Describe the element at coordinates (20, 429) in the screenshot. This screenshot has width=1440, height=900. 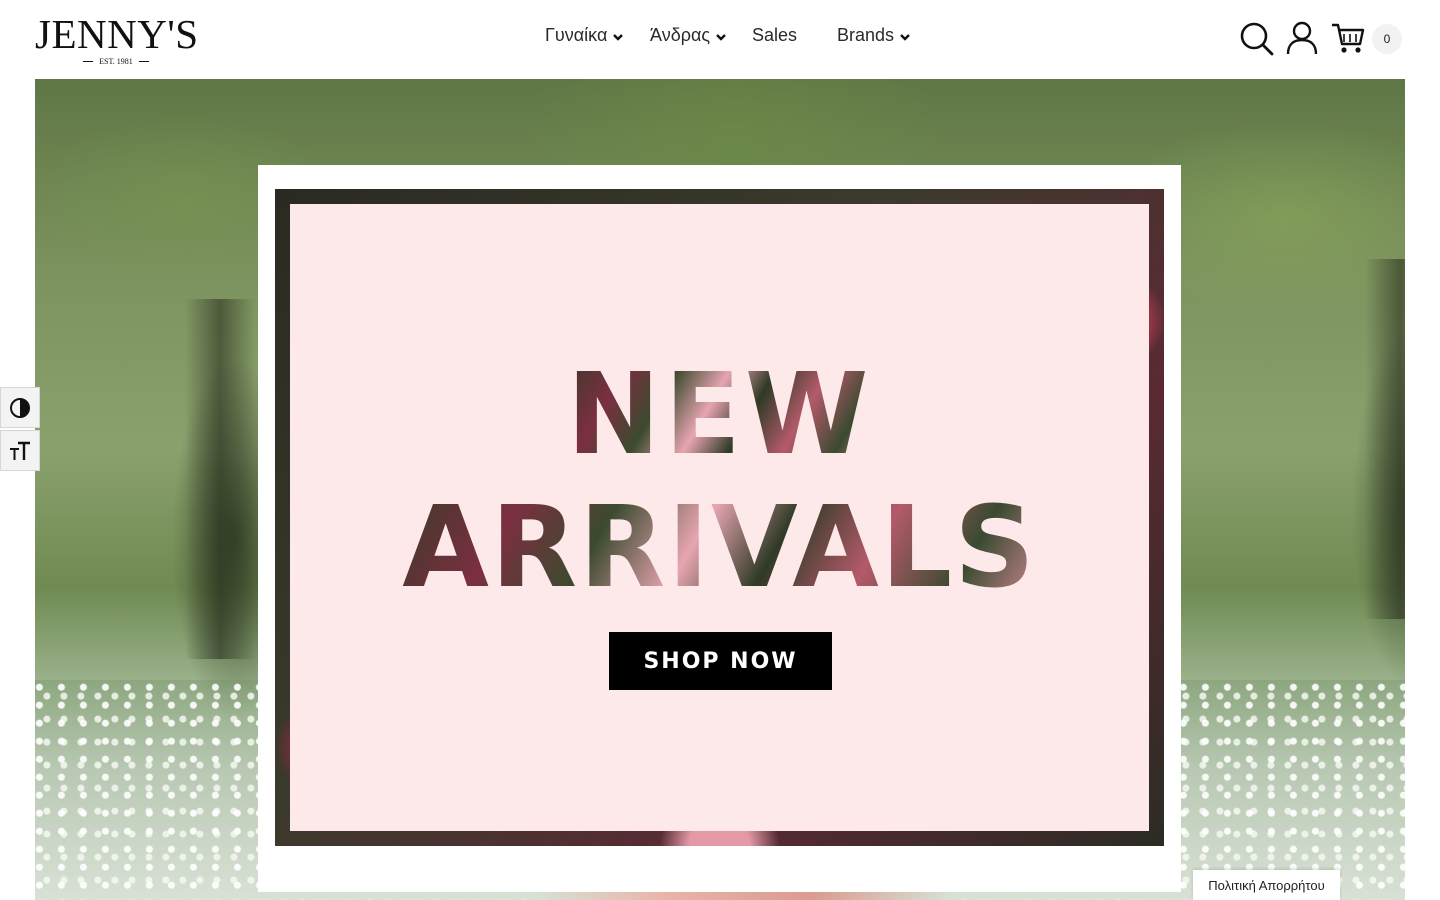
I see `accessibility-toolbar` at that location.